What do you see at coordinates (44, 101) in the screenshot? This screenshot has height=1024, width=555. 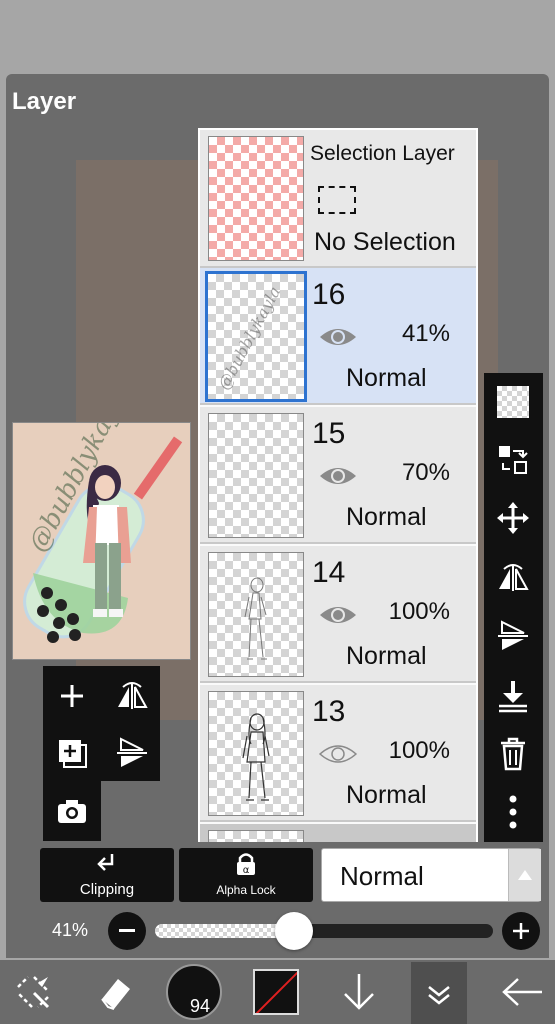 I see `panel-title: Layer` at bounding box center [44, 101].